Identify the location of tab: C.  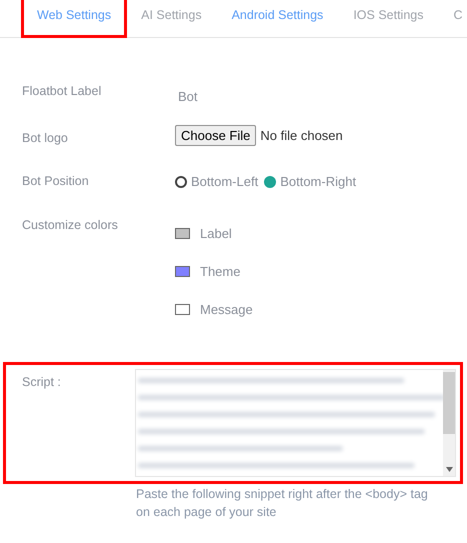
(452, 18).